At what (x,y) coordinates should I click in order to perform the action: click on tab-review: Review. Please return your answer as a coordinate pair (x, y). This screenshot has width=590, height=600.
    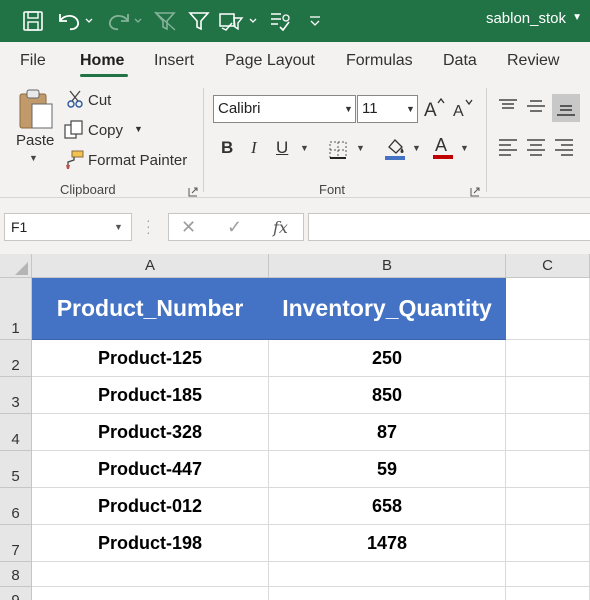
    Looking at the image, I should click on (533, 61).